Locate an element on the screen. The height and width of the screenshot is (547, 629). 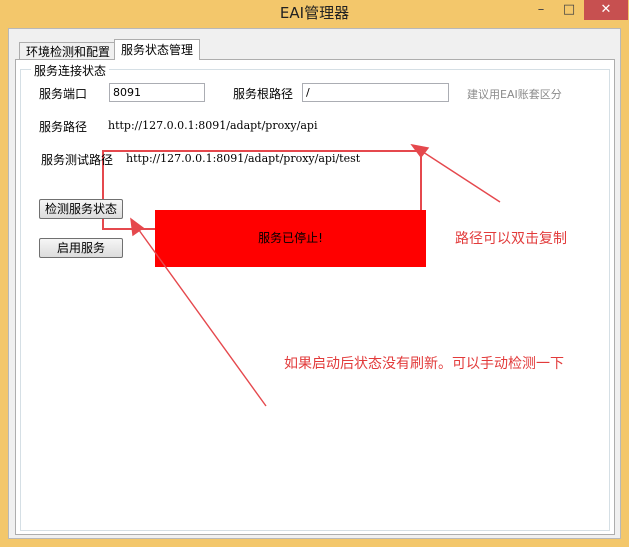
minimize-icon: – is located at coordinates (541, 10).